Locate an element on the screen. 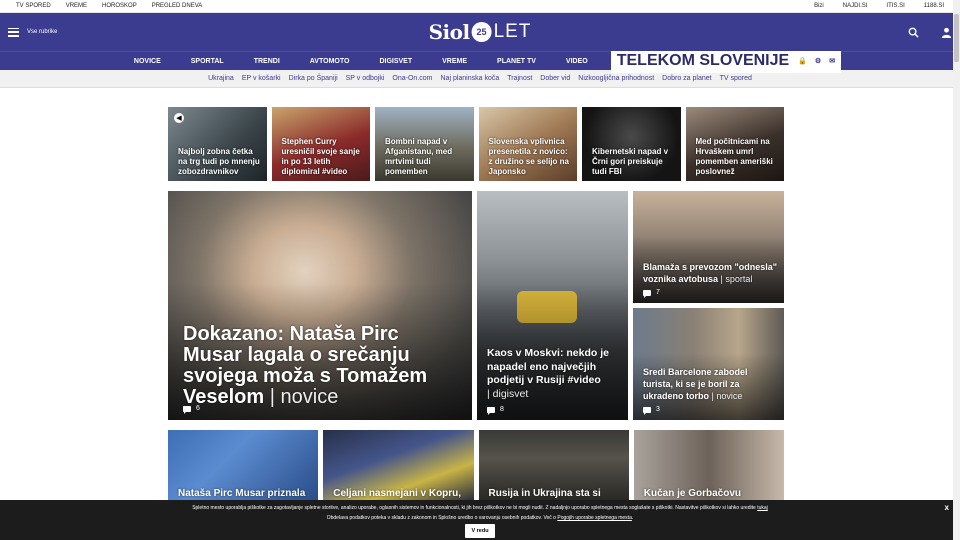 This screenshot has width=960, height=540. settings-icon: ⚙ is located at coordinates (818, 61).